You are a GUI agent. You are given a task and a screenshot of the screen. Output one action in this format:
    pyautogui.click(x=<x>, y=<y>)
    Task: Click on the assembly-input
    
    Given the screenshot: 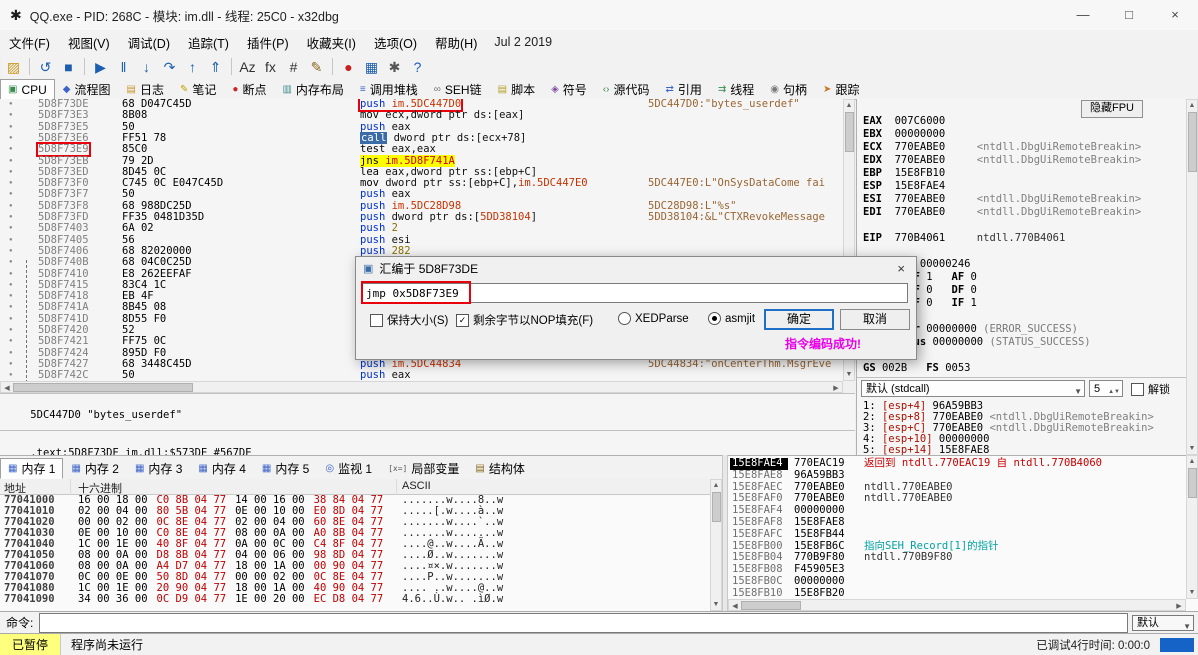 What is the action you would take?
    pyautogui.click(x=635, y=293)
    